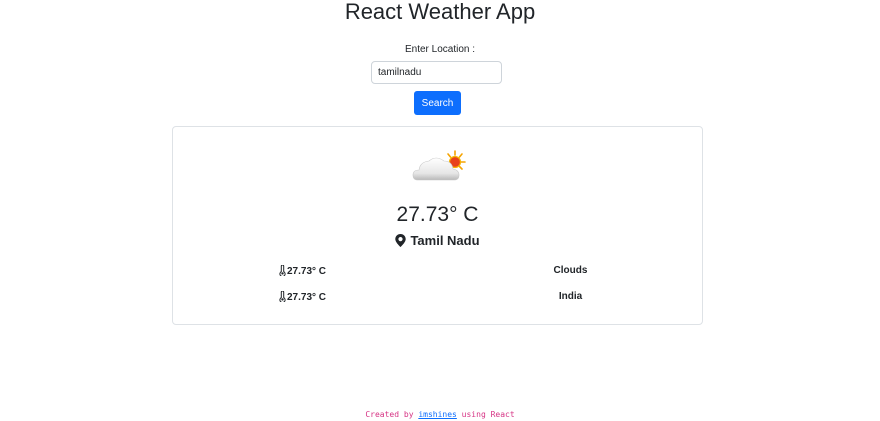 The height and width of the screenshot is (421, 880). What do you see at coordinates (401, 240) in the screenshot?
I see `map-pin-icon` at bounding box center [401, 240].